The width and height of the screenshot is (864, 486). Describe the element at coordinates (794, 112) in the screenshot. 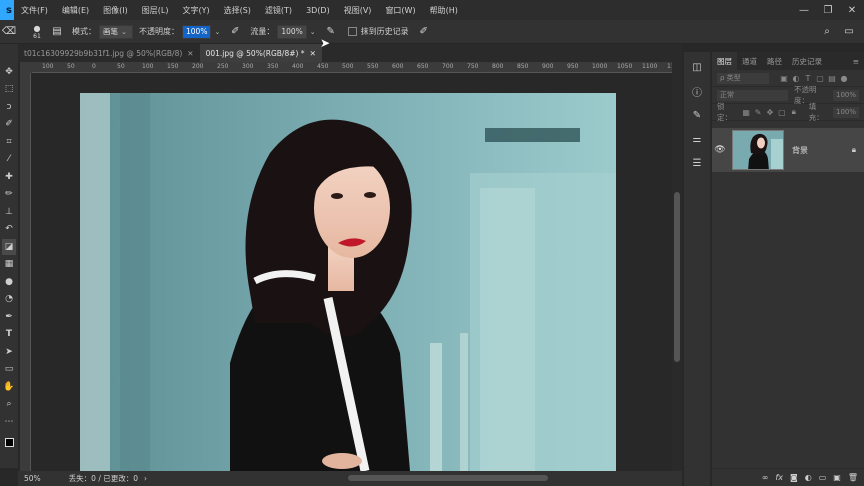

I see `lock-all-icon: 🔒︎` at that location.